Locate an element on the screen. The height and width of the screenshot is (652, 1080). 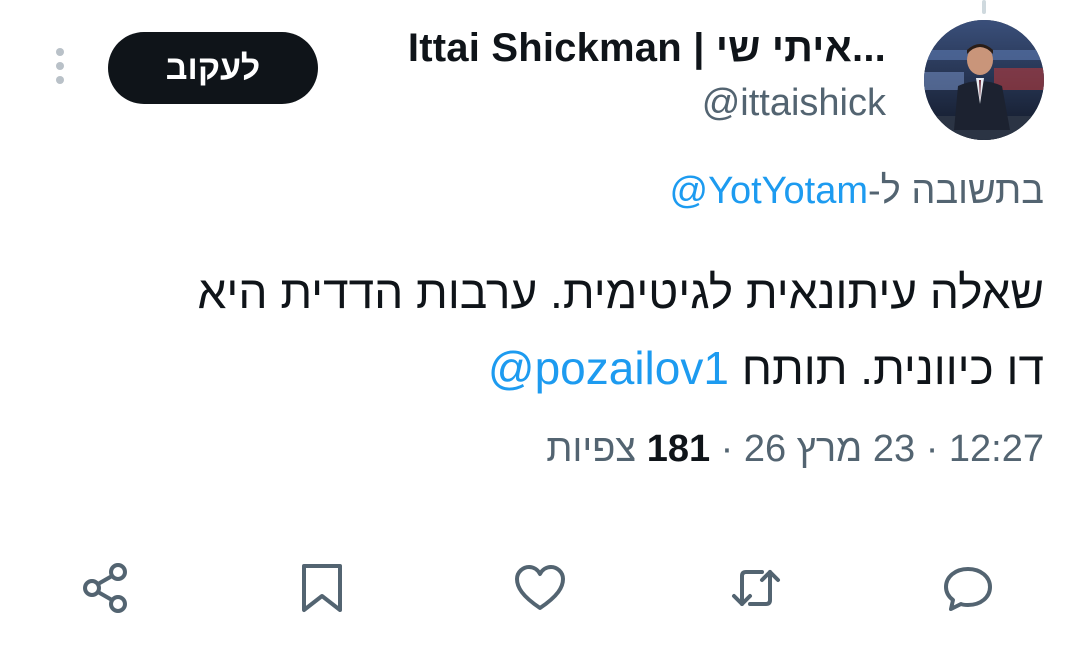
heart-icon is located at coordinates (540, 587).